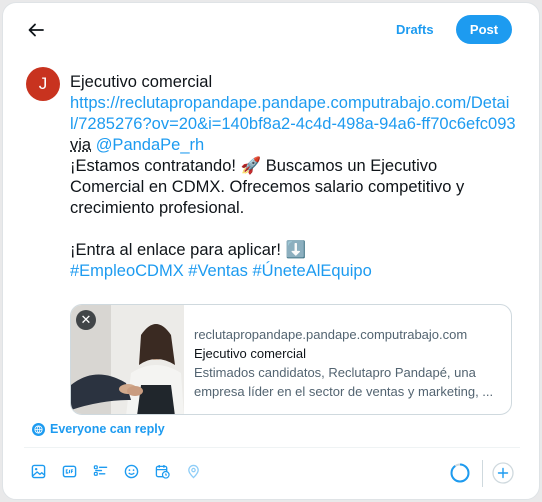  Describe the element at coordinates (503, 473) in the screenshot. I see `add-post-button` at that location.